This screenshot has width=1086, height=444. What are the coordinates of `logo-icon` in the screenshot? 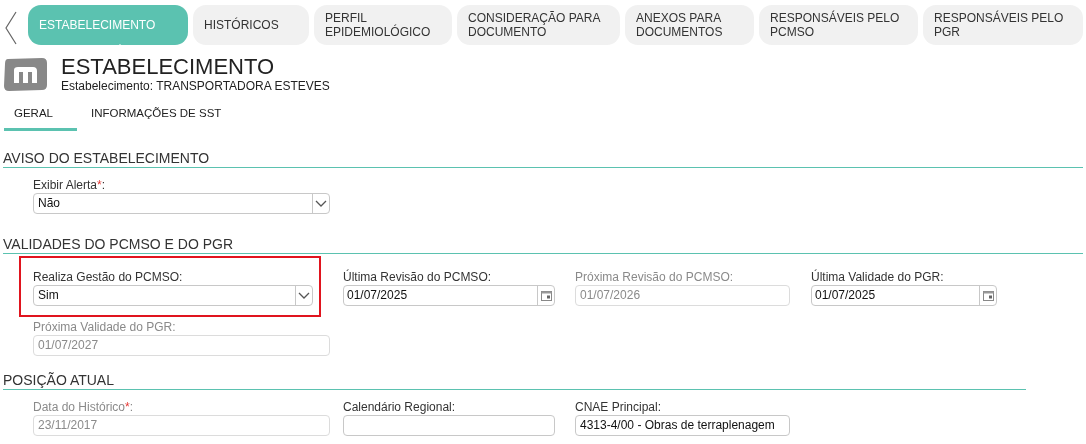 It's located at (25, 74).